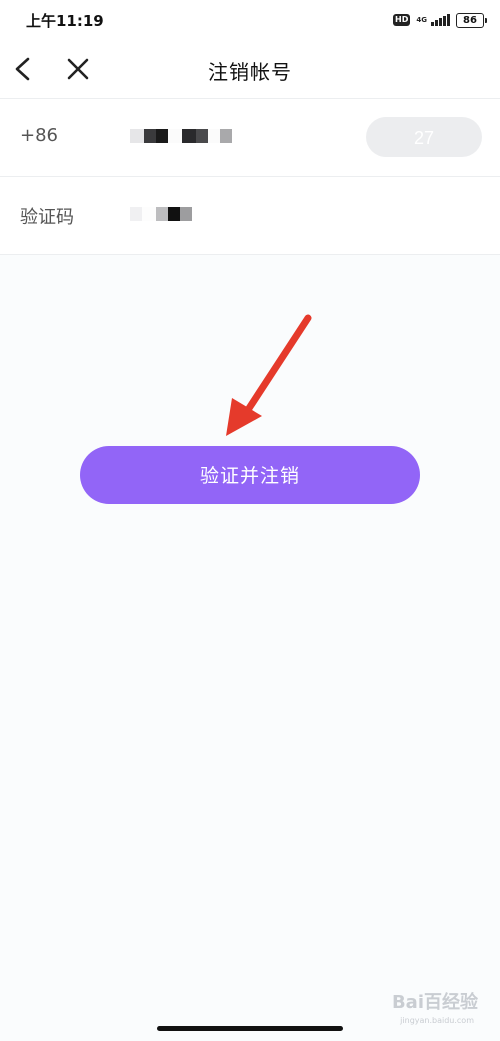  I want to click on network-type: 4G, so click(421, 20).